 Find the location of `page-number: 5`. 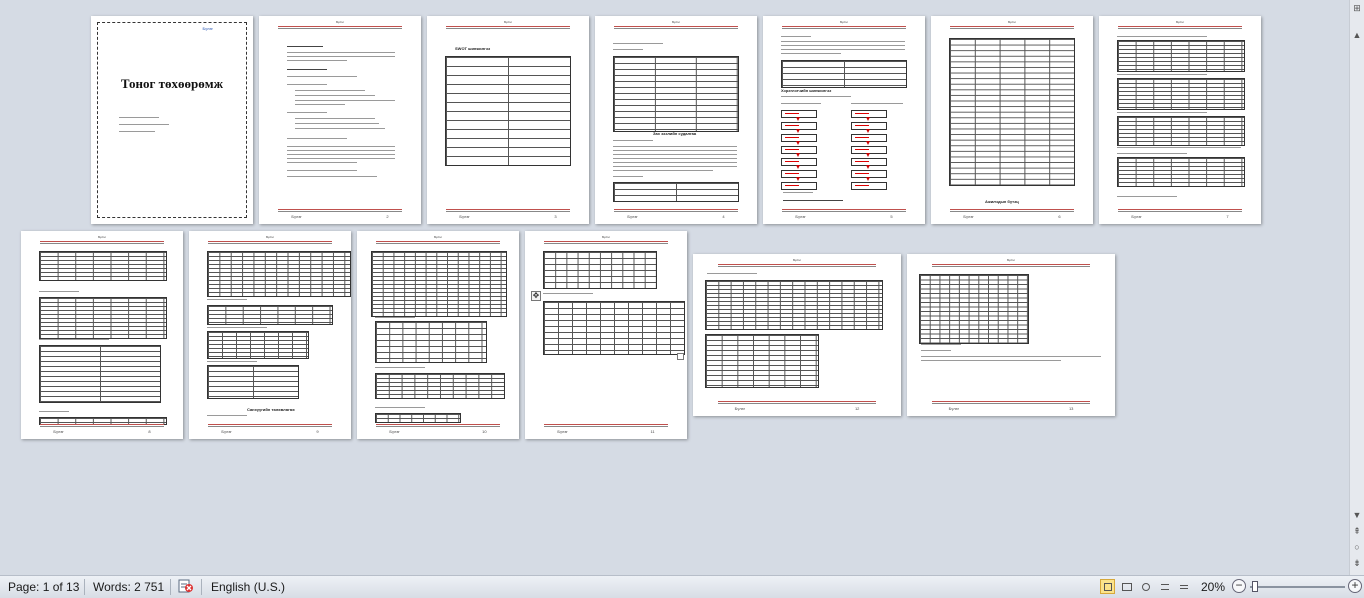

page-number: 5 is located at coordinates (891, 216).